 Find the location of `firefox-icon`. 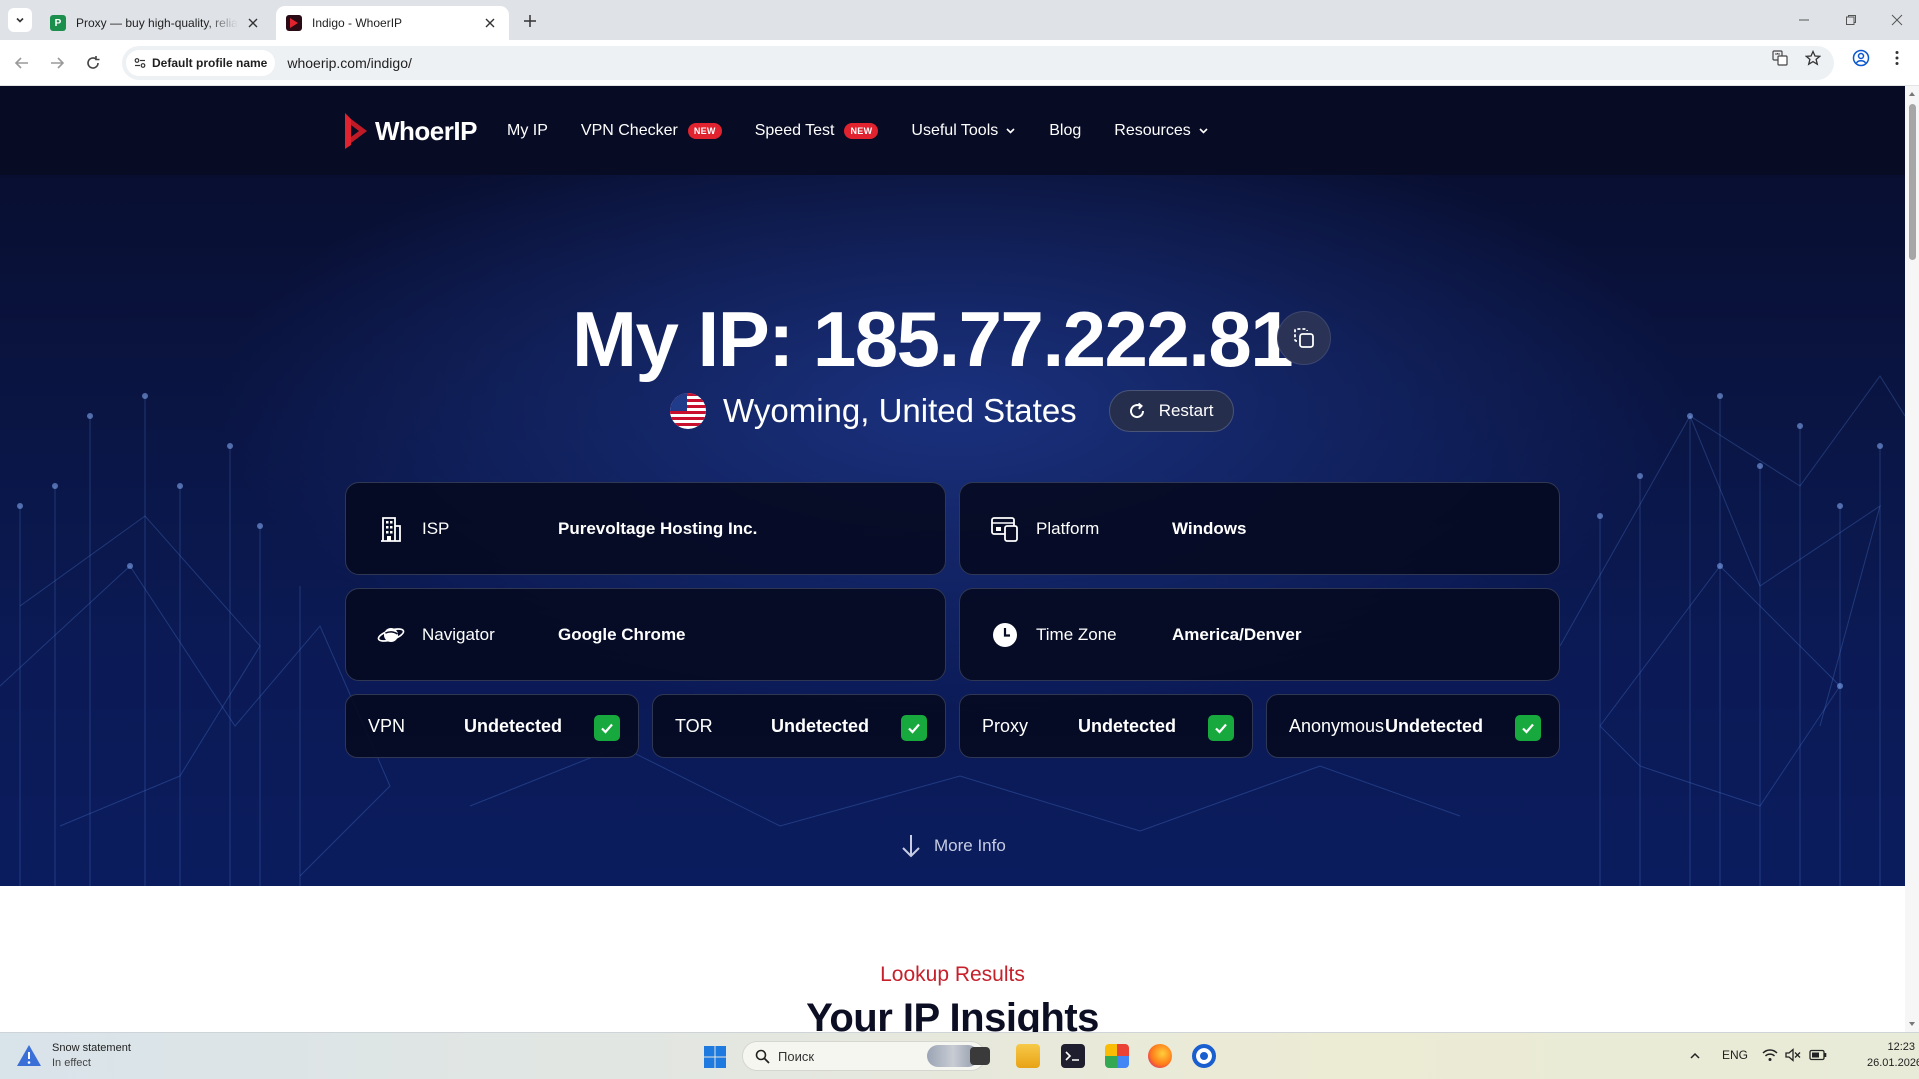

firefox-icon is located at coordinates (1160, 1056).